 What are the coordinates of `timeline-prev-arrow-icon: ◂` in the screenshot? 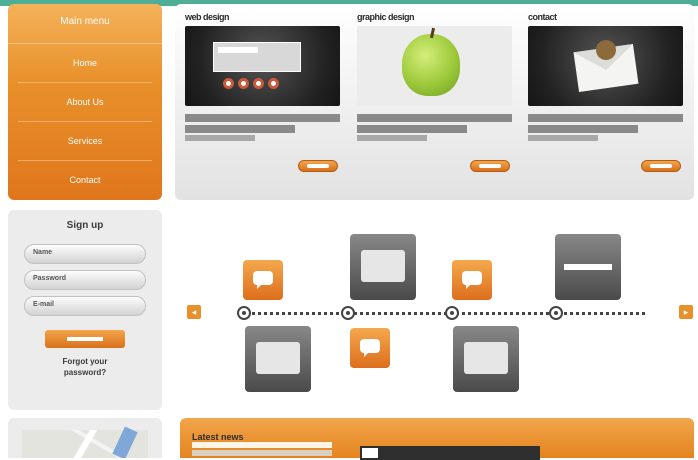 It's located at (194, 312).